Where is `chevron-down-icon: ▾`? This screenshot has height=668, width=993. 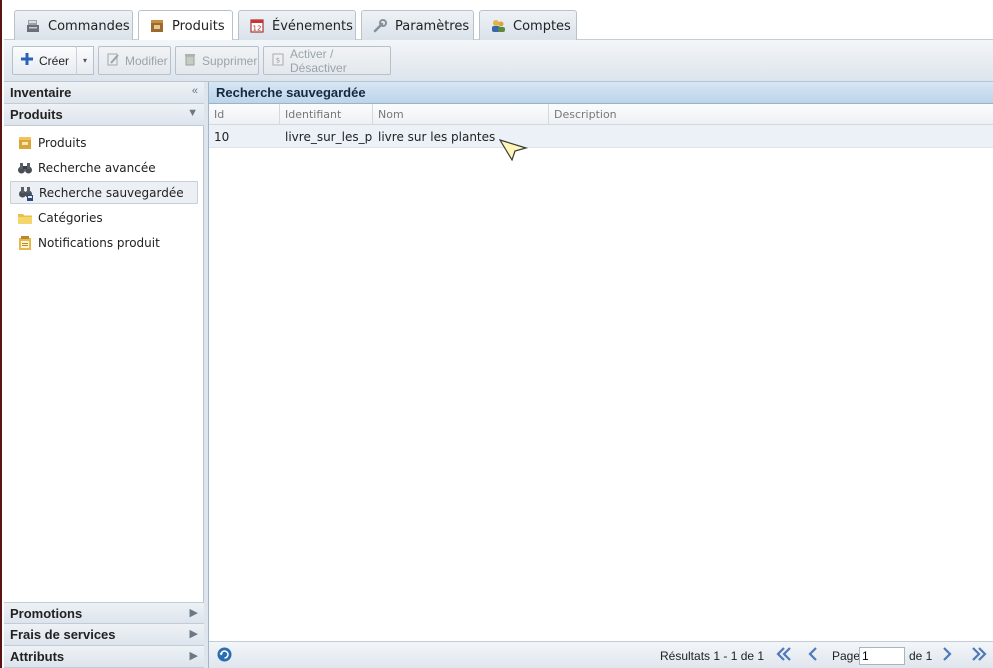 chevron-down-icon: ▾ is located at coordinates (84, 60).